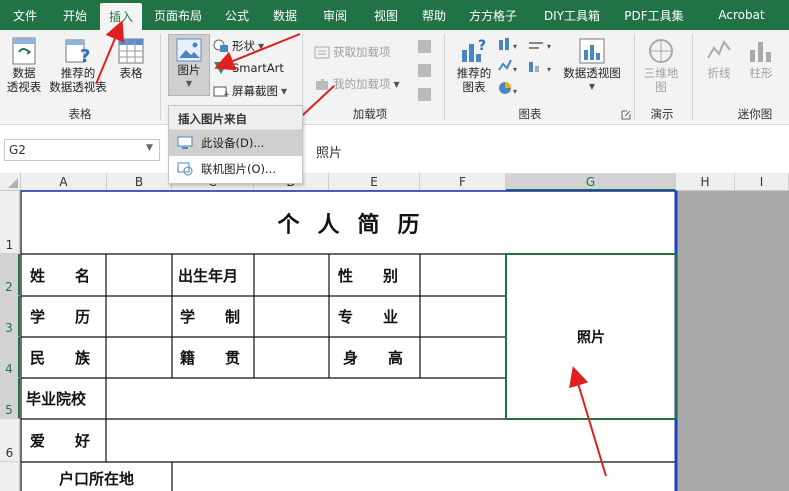 This screenshot has width=789, height=491. Describe the element at coordinates (56, 399) in the screenshot. I see `label-graduated-school: 毕业院校` at that location.